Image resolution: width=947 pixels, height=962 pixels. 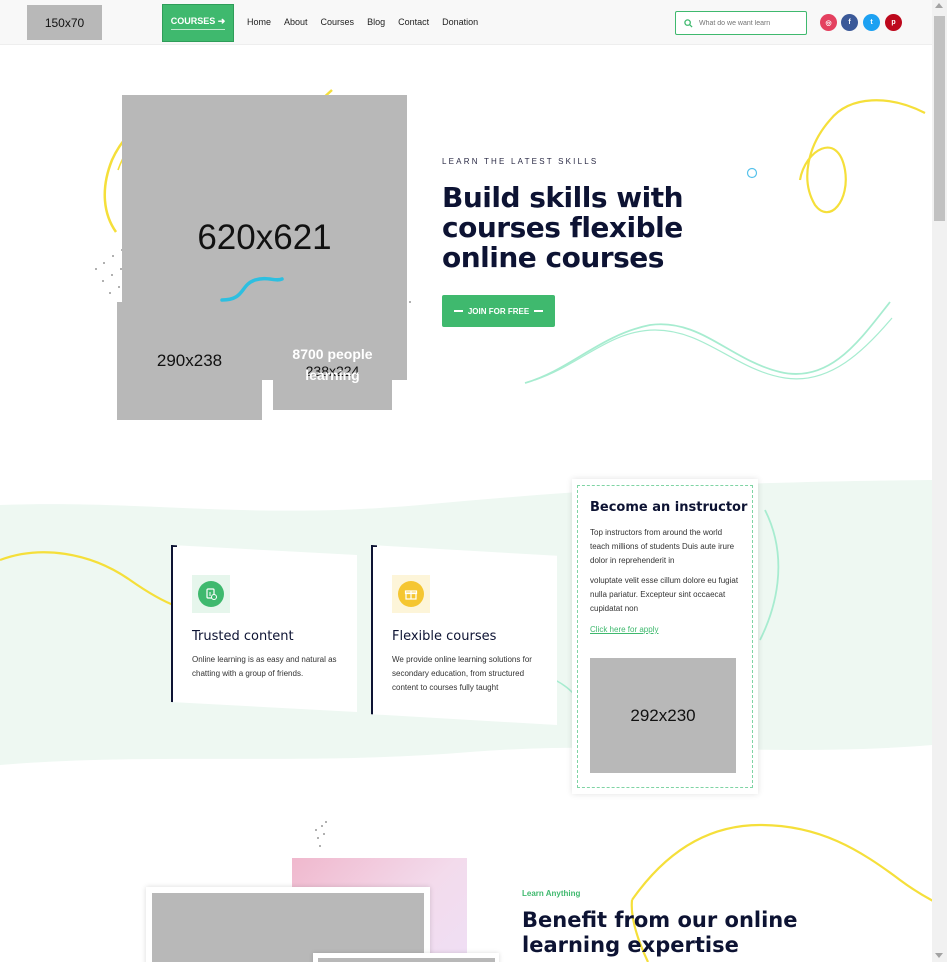 I want to click on pinterest-icon: p, so click(x=893, y=22).